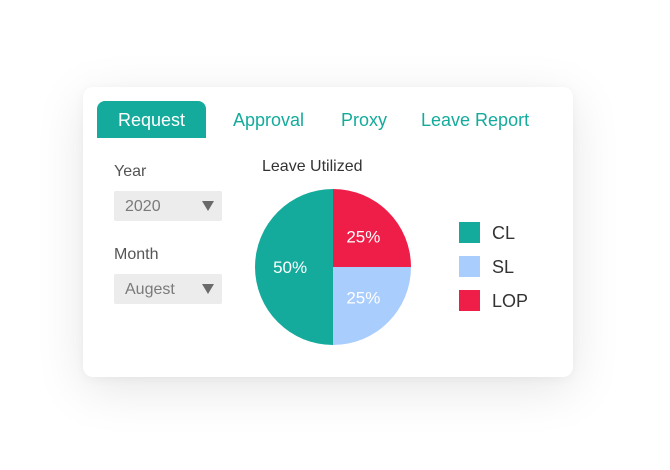  Describe the element at coordinates (268, 119) in the screenshot. I see `tab-approval: Approval` at that location.